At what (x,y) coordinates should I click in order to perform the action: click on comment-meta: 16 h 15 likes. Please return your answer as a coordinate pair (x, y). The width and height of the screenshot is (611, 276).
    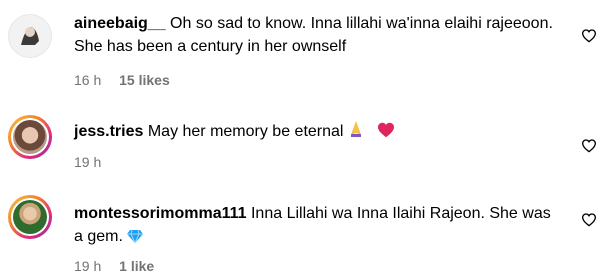
    Looking at the image, I should click on (129, 80).